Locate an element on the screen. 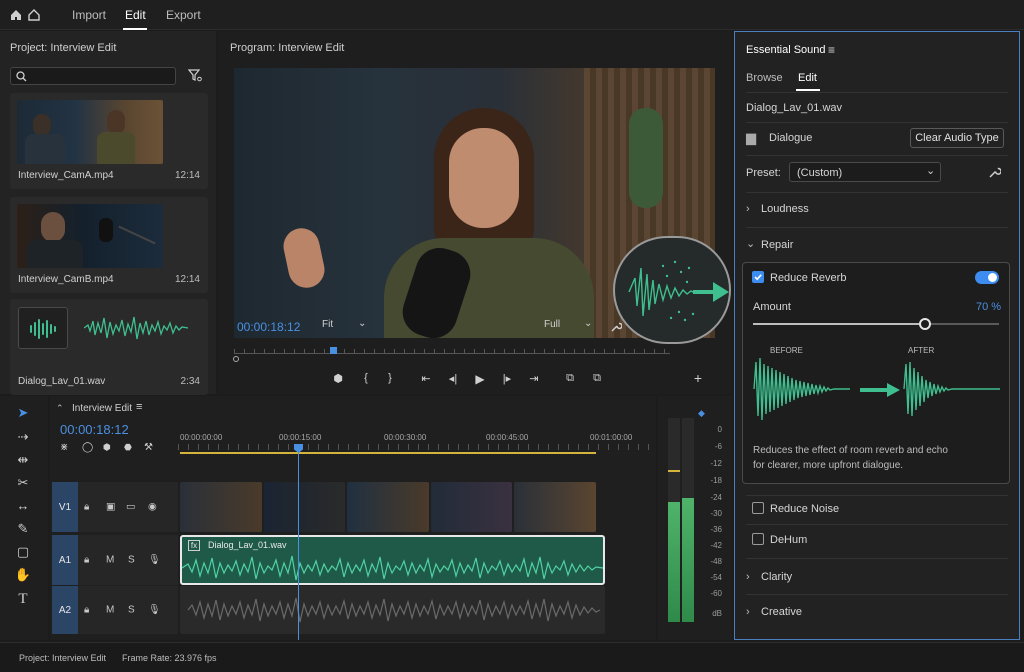  audio-clip-name: Dialog_Lav_01.wav is located at coordinates (247, 545).